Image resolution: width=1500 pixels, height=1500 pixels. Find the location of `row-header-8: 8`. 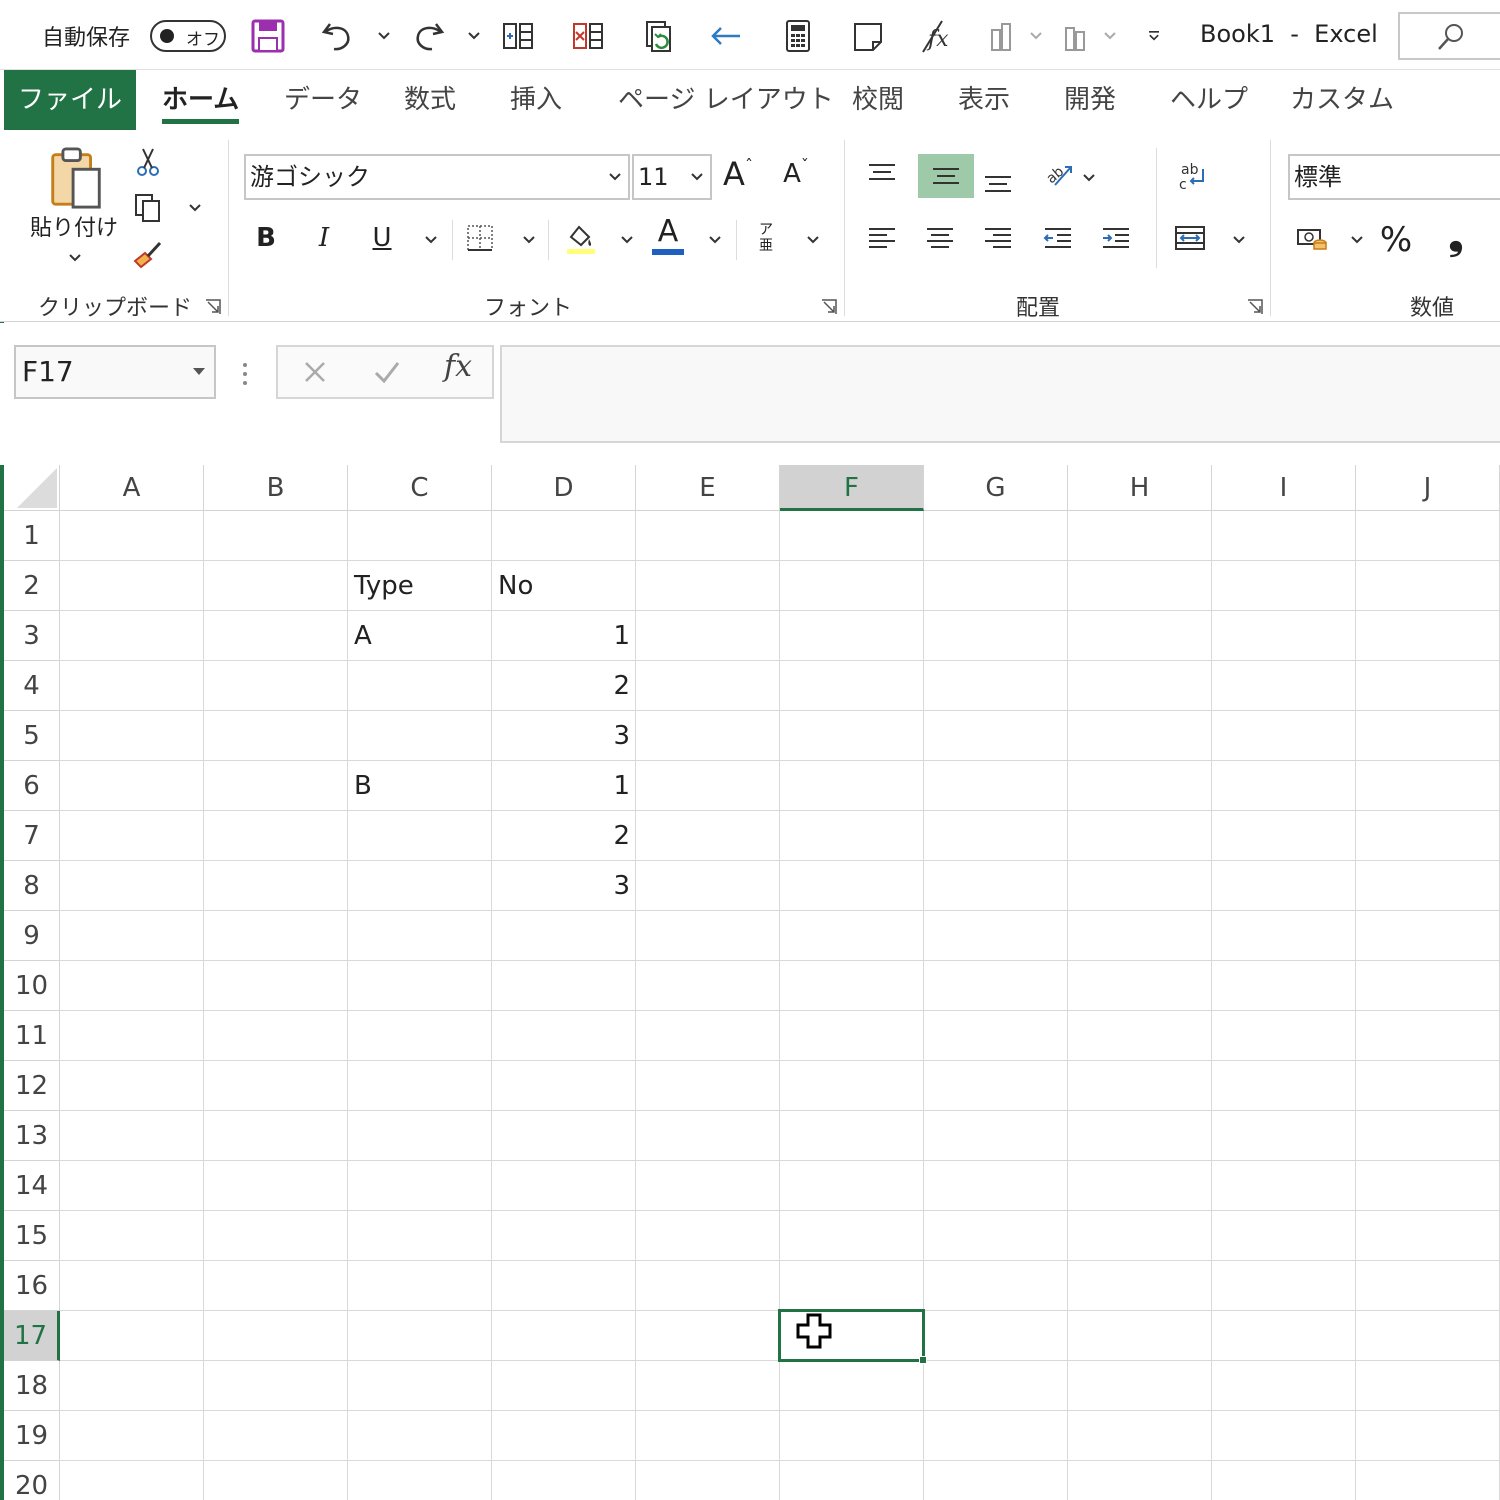

row-header-8: 8 is located at coordinates (32, 886).